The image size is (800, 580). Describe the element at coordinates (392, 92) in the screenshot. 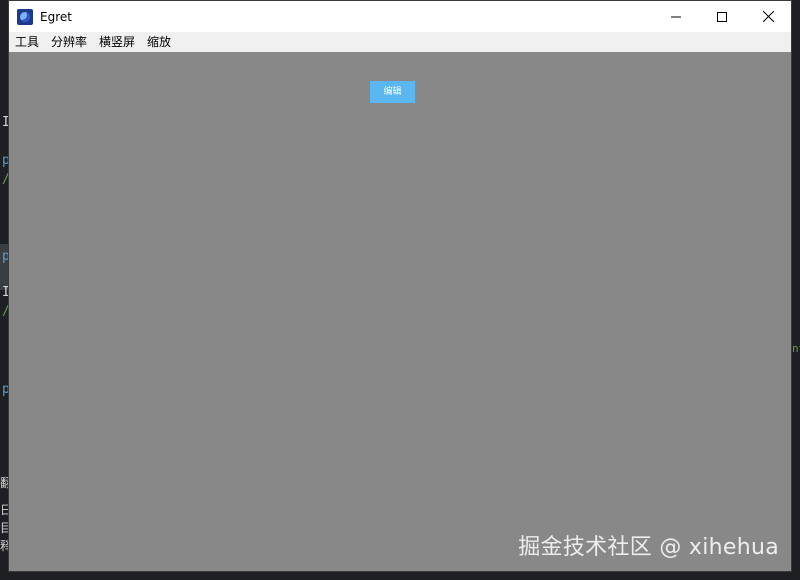

I see `edit-button: 编辑` at that location.